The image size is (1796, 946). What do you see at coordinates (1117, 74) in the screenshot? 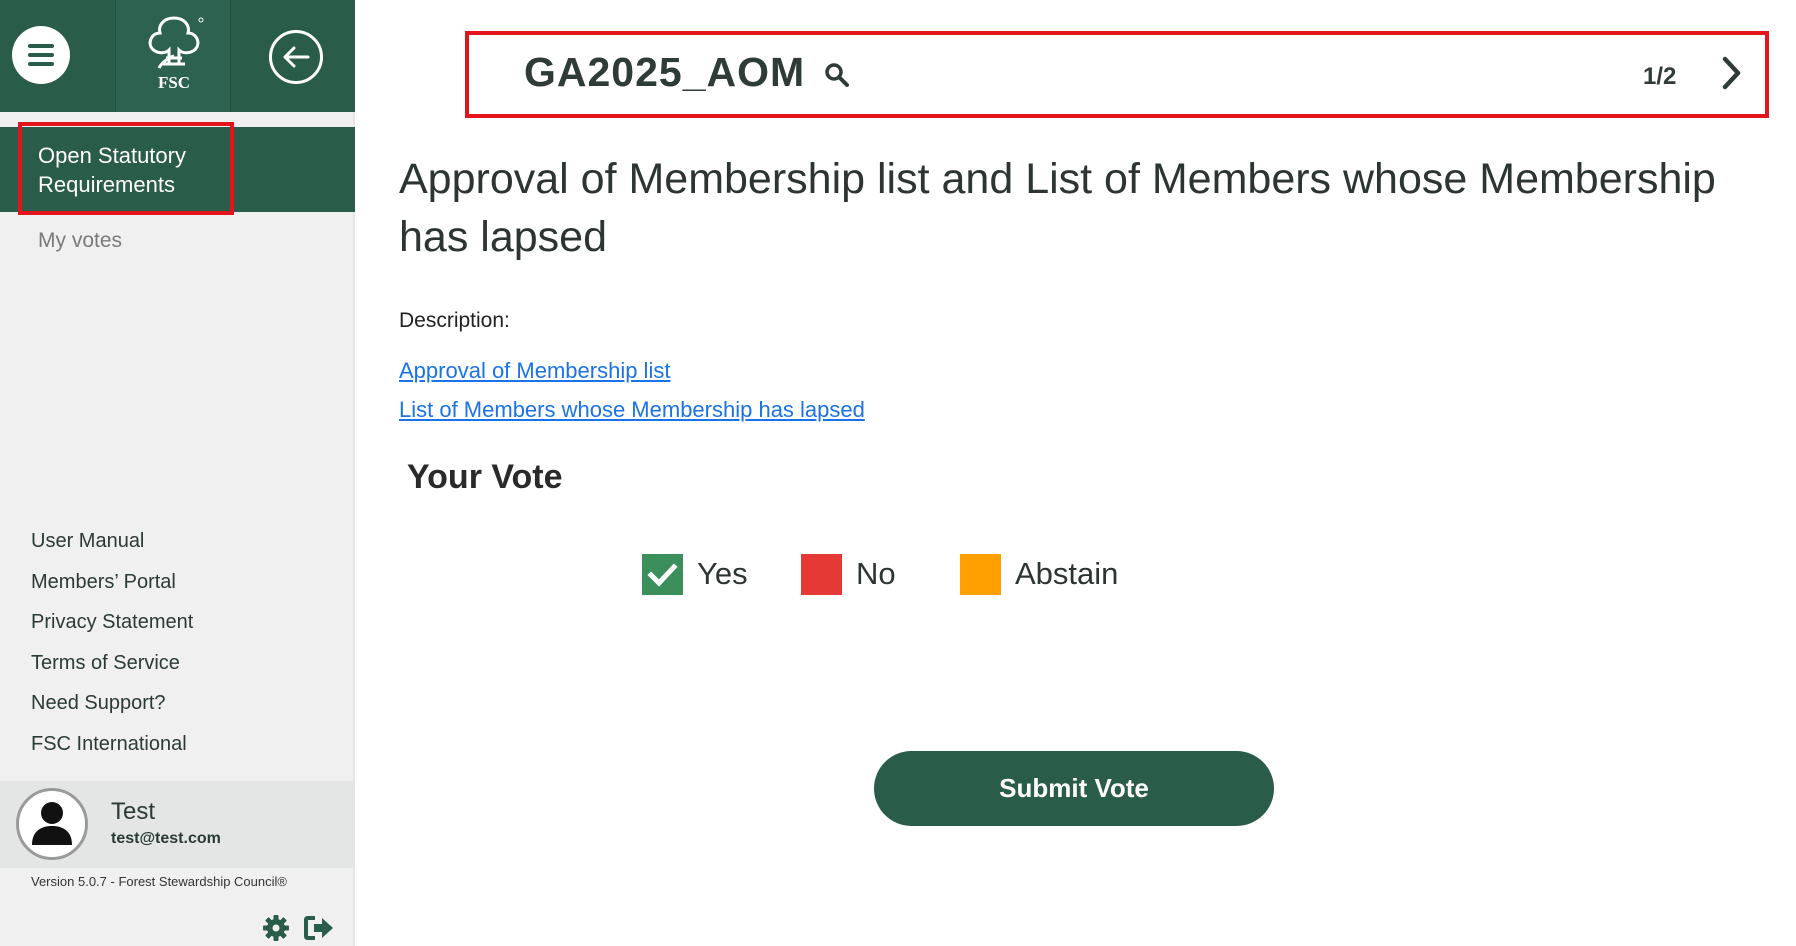
I see `election-header: GA2025_AOM 1/2` at bounding box center [1117, 74].